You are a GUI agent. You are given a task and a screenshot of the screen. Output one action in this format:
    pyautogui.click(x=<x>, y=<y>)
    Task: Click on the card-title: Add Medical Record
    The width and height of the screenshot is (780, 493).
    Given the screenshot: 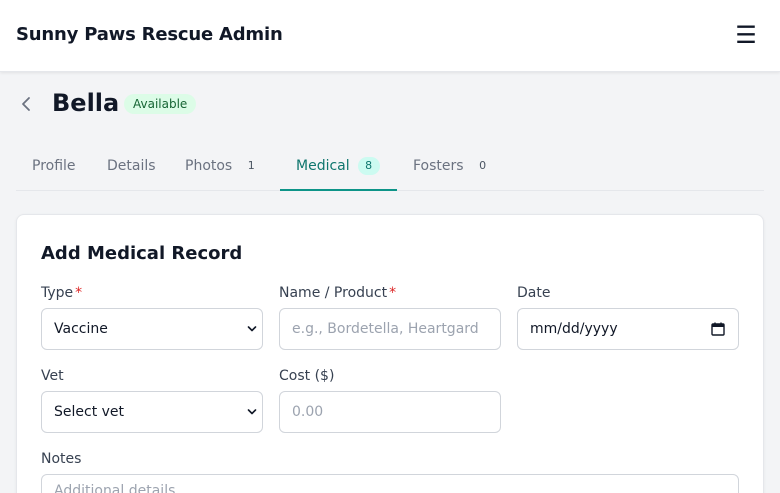 What is the action you would take?
    pyautogui.click(x=142, y=253)
    